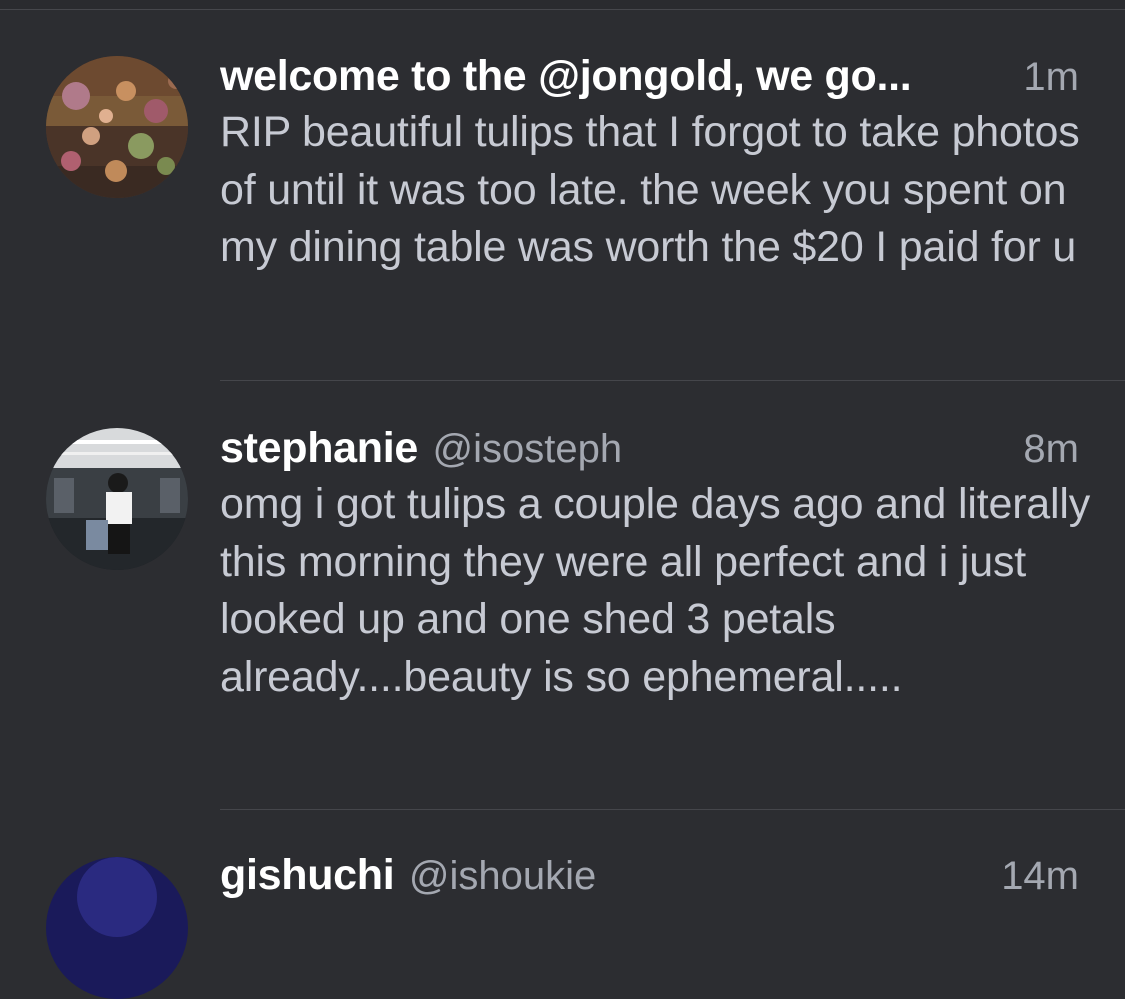 Image resolution: width=1125 pixels, height=999 pixels. I want to click on display-name: gishuchi, so click(307, 875).